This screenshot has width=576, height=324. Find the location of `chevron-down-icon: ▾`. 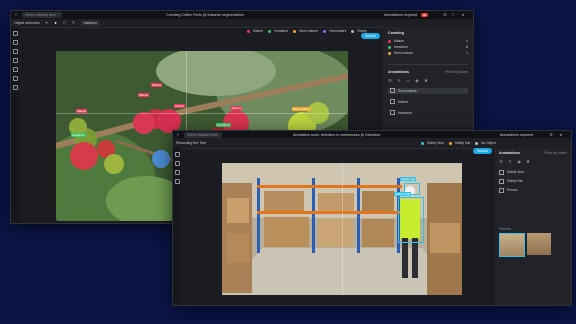

chevron-down-icon: ▾ is located at coordinates (47, 23).